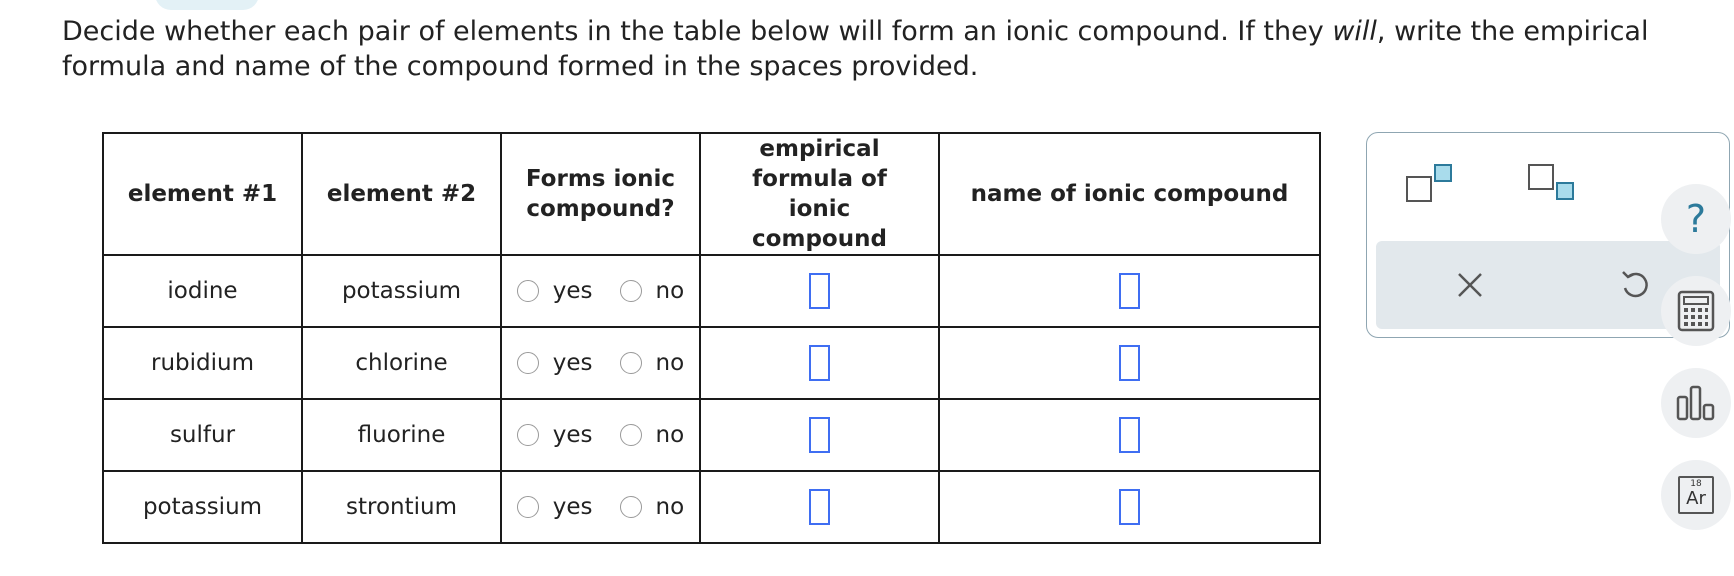 The width and height of the screenshot is (1734, 576). Describe the element at coordinates (202, 291) in the screenshot. I see `element-1-cell: iodine` at that location.